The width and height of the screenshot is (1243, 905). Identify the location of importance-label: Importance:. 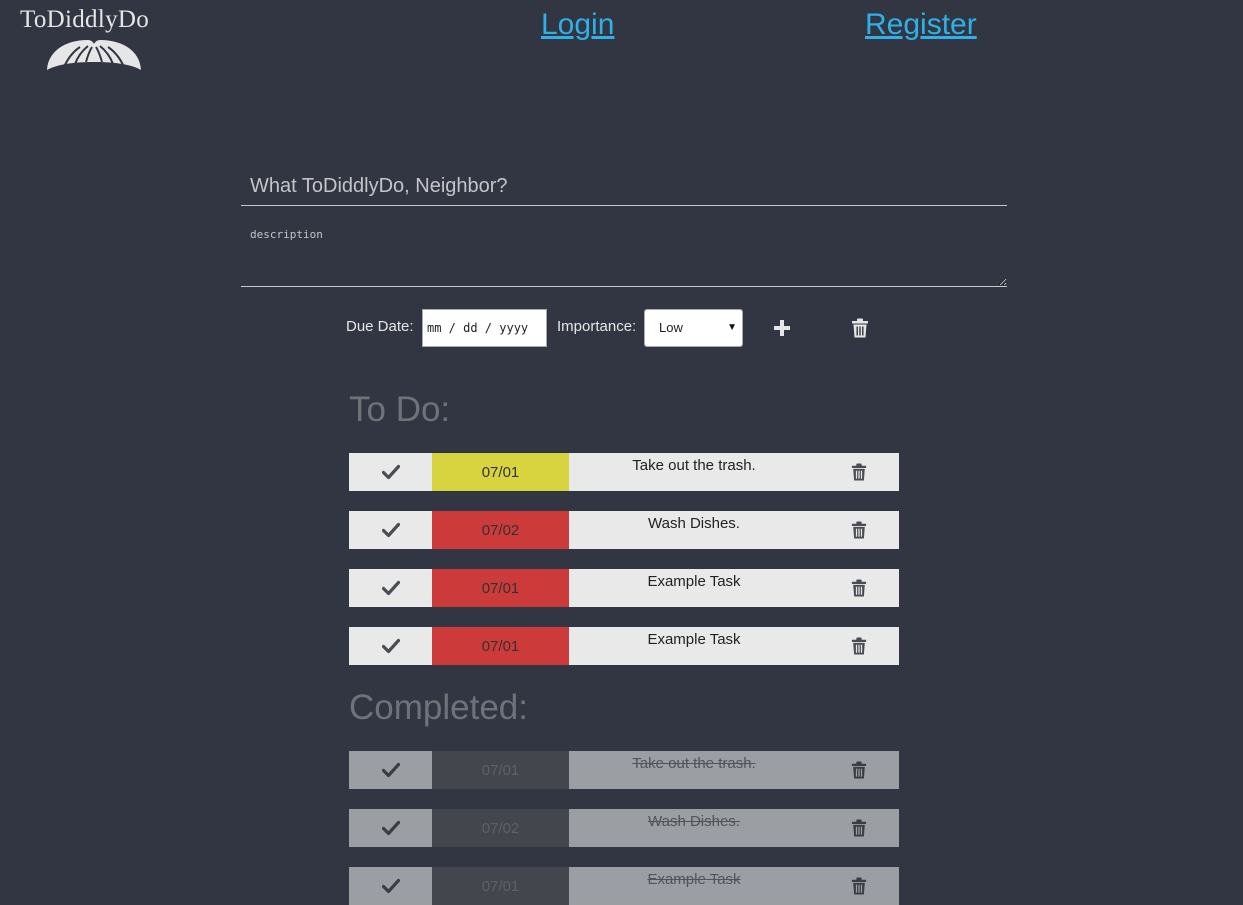
(597, 326).